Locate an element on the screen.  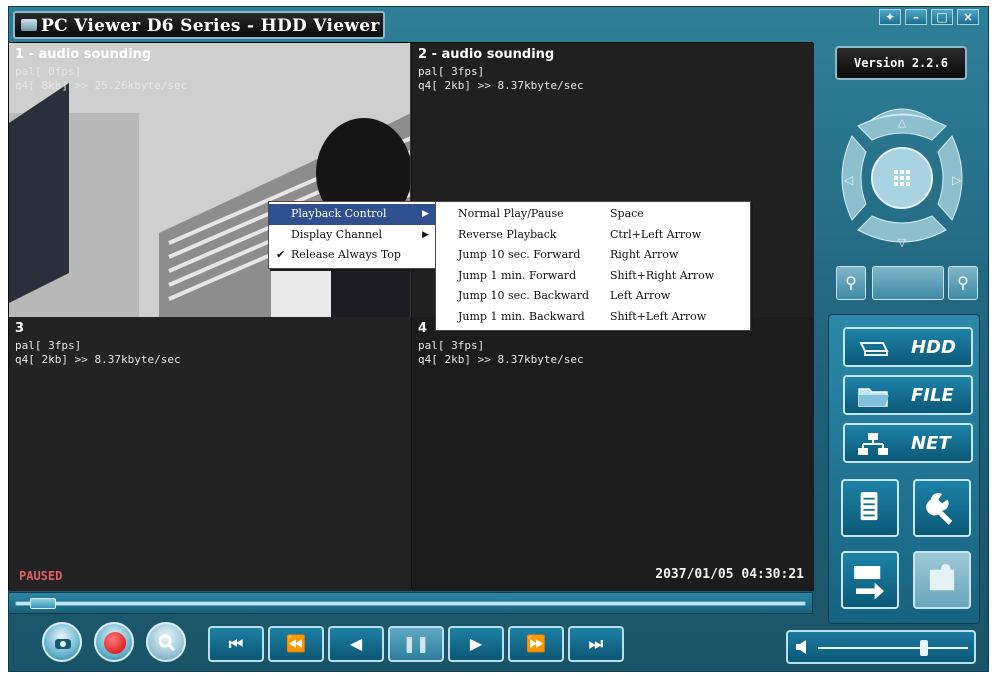
zoom-out-icon: ⚲ is located at coordinates (963, 282).